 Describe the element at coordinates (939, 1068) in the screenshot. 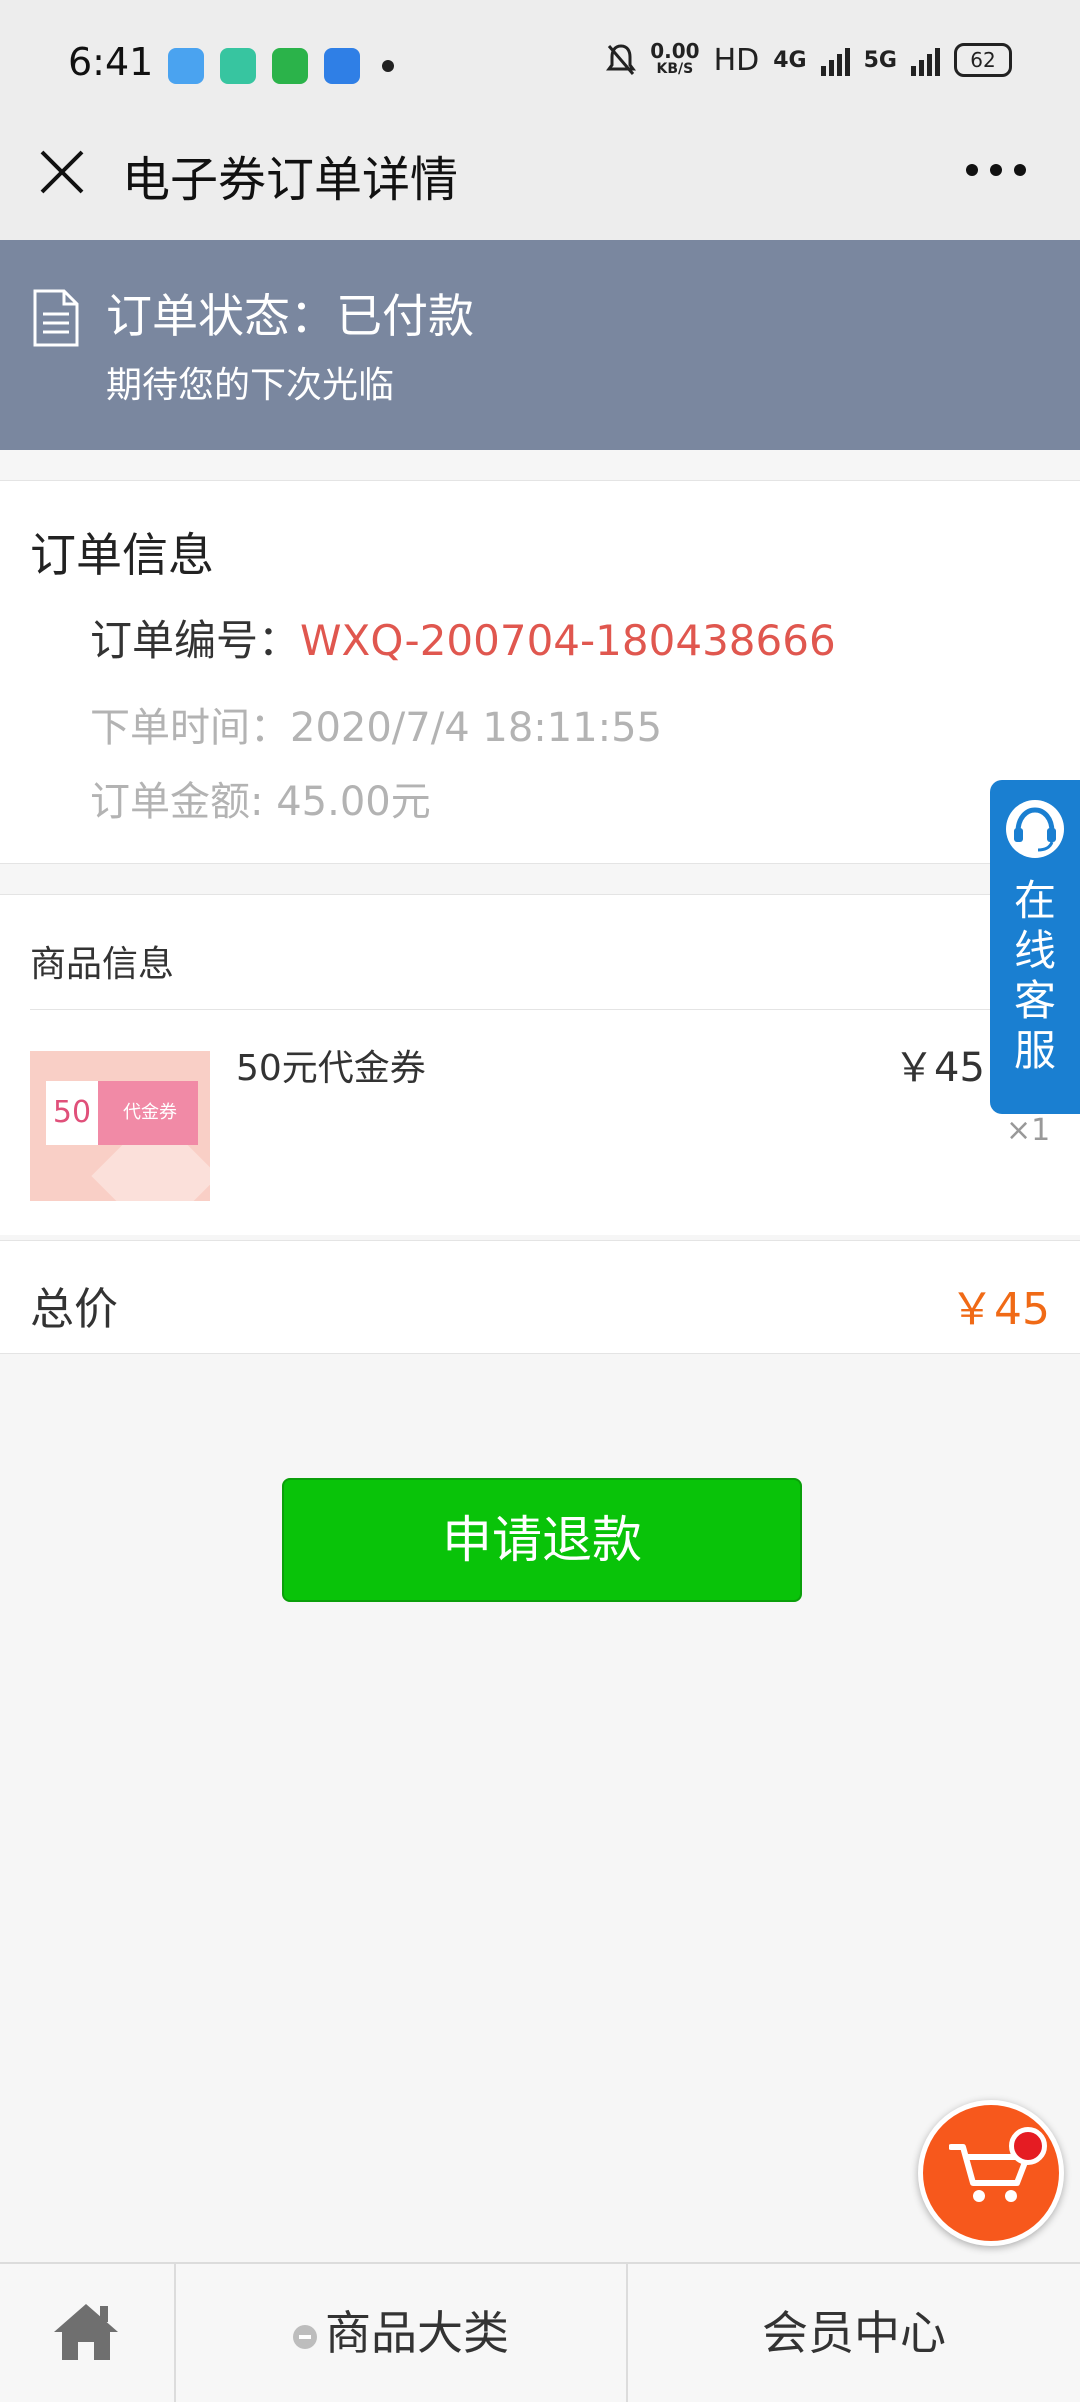

I see `product-price: ￥45` at that location.